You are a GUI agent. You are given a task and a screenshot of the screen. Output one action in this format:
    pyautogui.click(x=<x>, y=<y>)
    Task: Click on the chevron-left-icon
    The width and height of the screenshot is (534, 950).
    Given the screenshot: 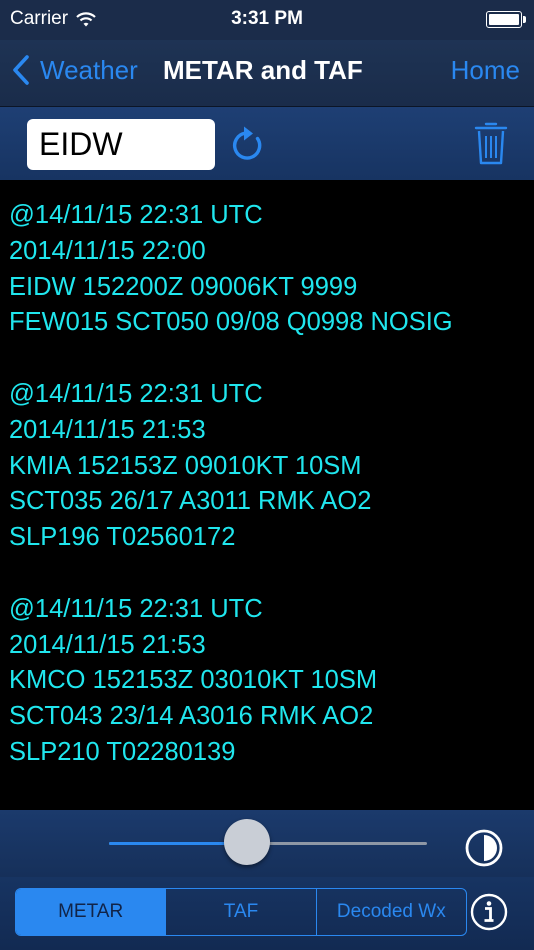 What is the action you would take?
    pyautogui.click(x=21, y=70)
    